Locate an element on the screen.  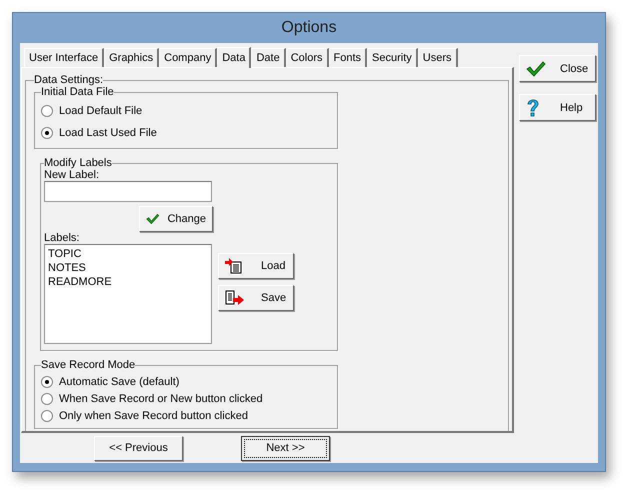
group-title: Save Record Mode is located at coordinates (88, 365).